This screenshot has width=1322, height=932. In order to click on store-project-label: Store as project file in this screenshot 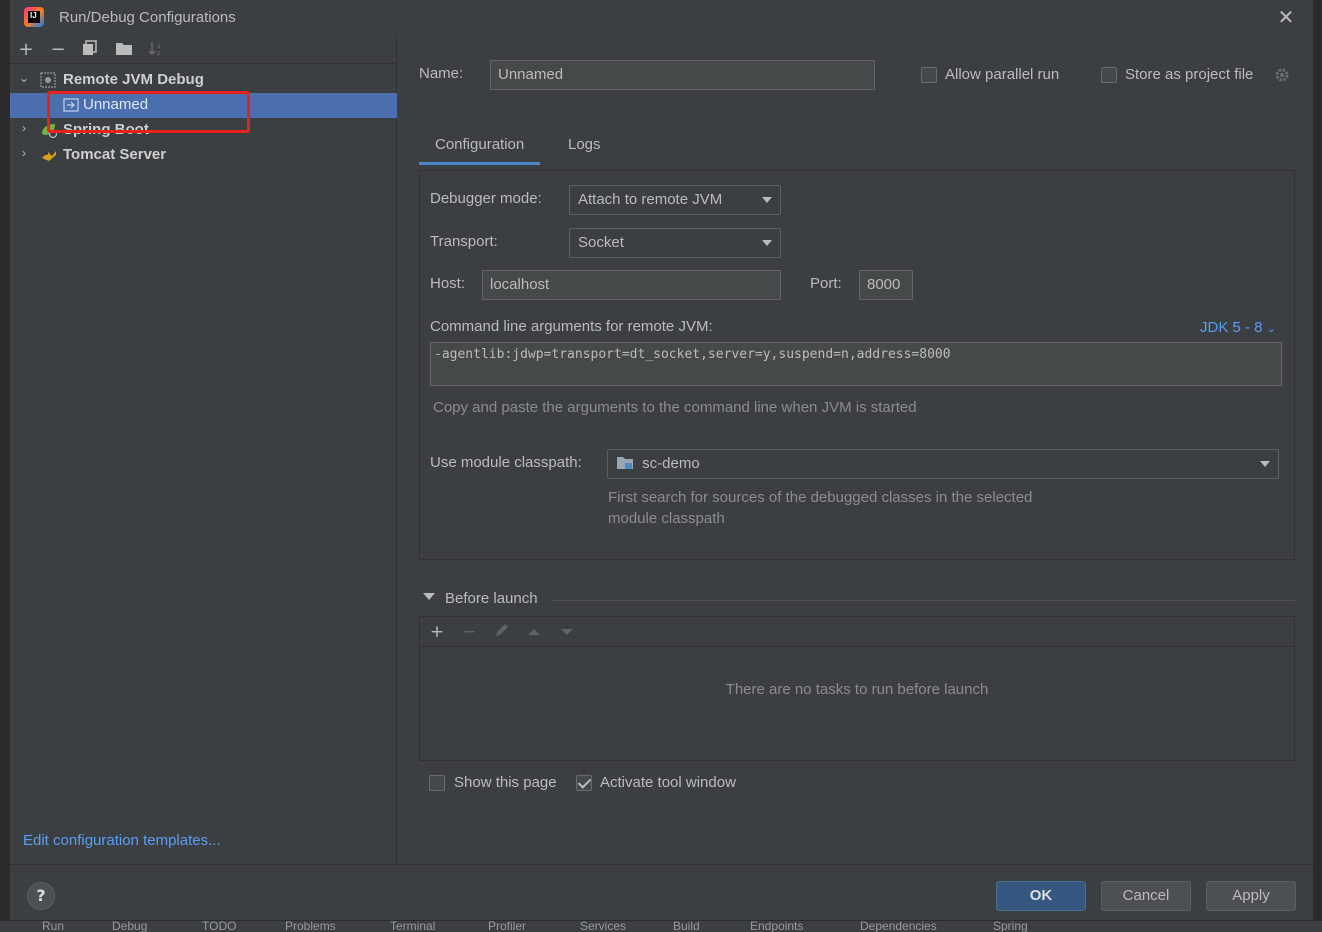, I will do `click(1189, 74)`.